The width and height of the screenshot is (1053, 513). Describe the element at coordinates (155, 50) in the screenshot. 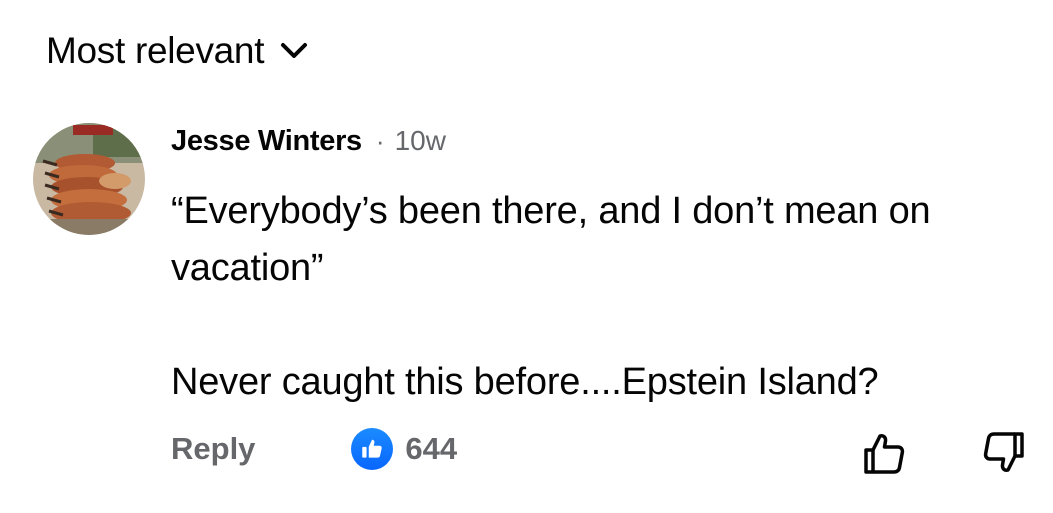

I see `sort-label: Most relevant` at that location.